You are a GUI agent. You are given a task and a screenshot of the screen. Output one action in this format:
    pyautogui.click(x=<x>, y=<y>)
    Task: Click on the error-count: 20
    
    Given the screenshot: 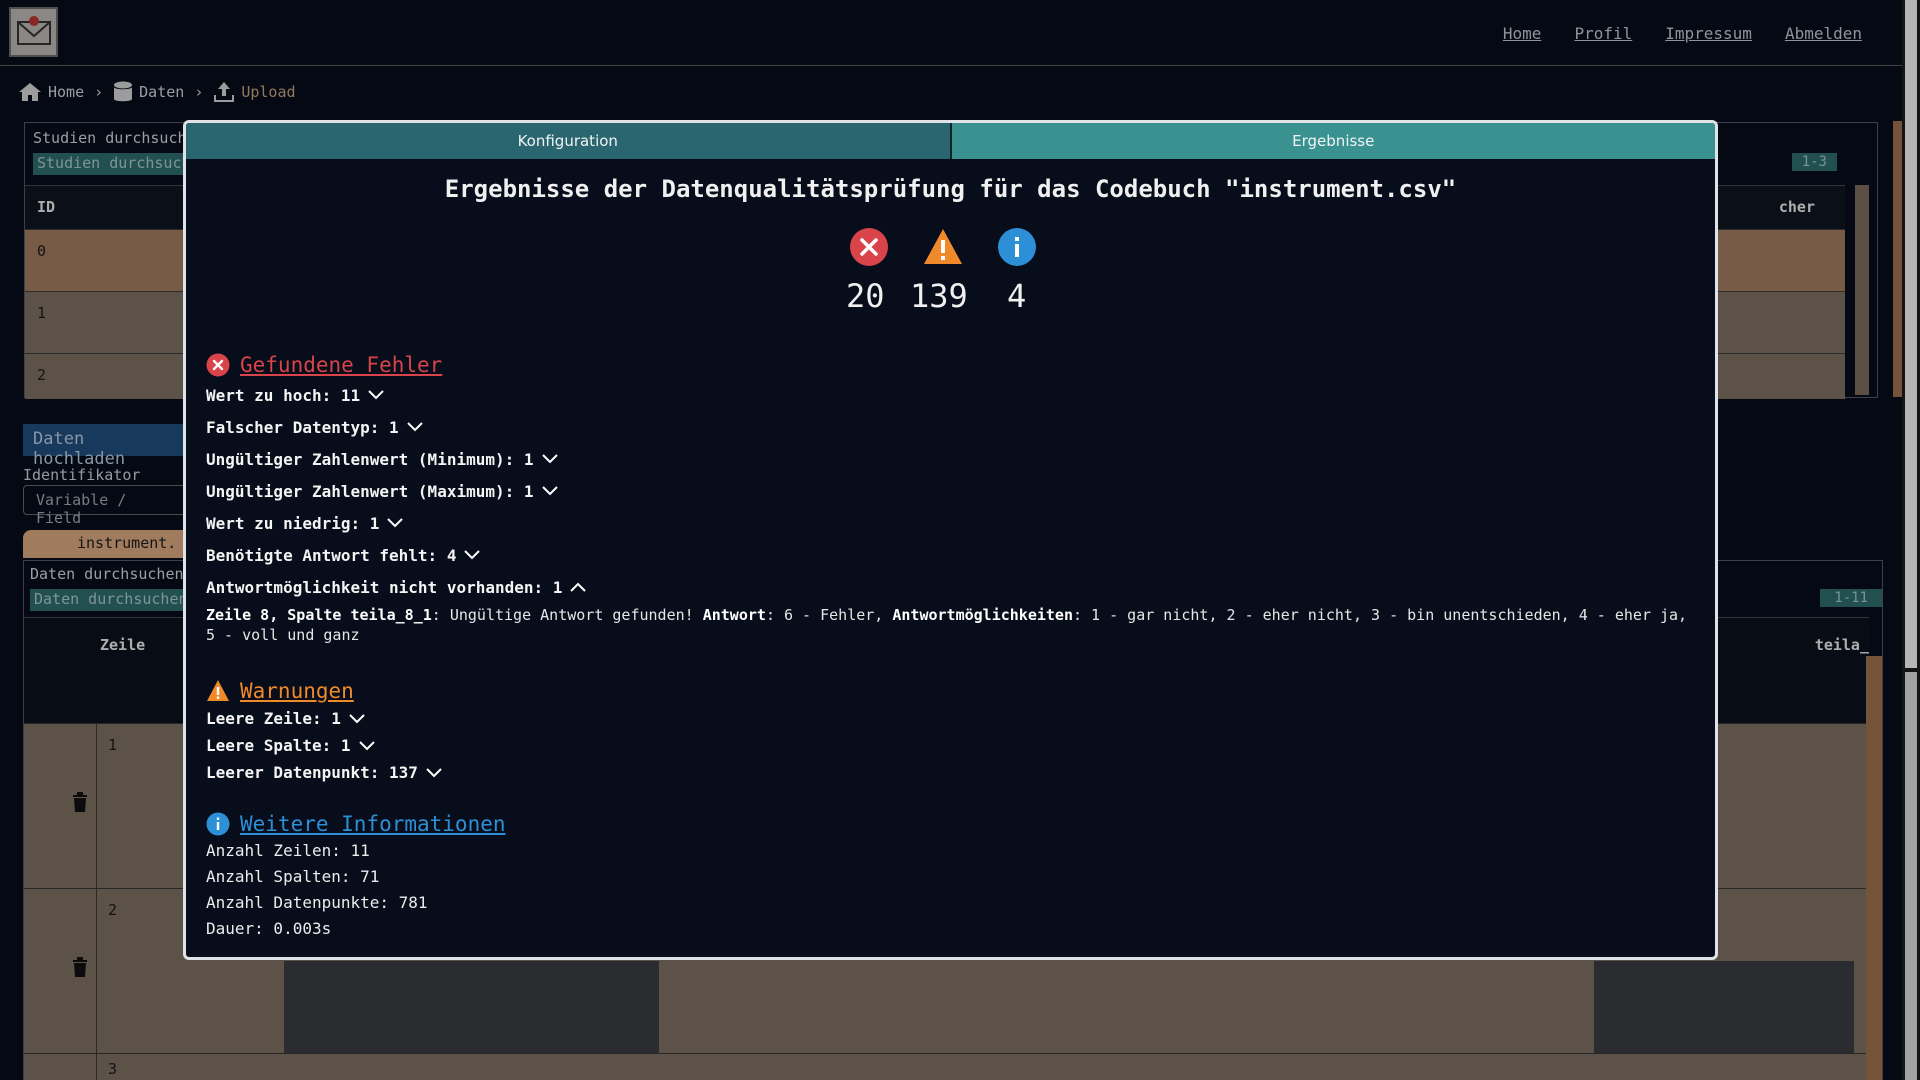 What is the action you would take?
    pyautogui.click(x=865, y=296)
    